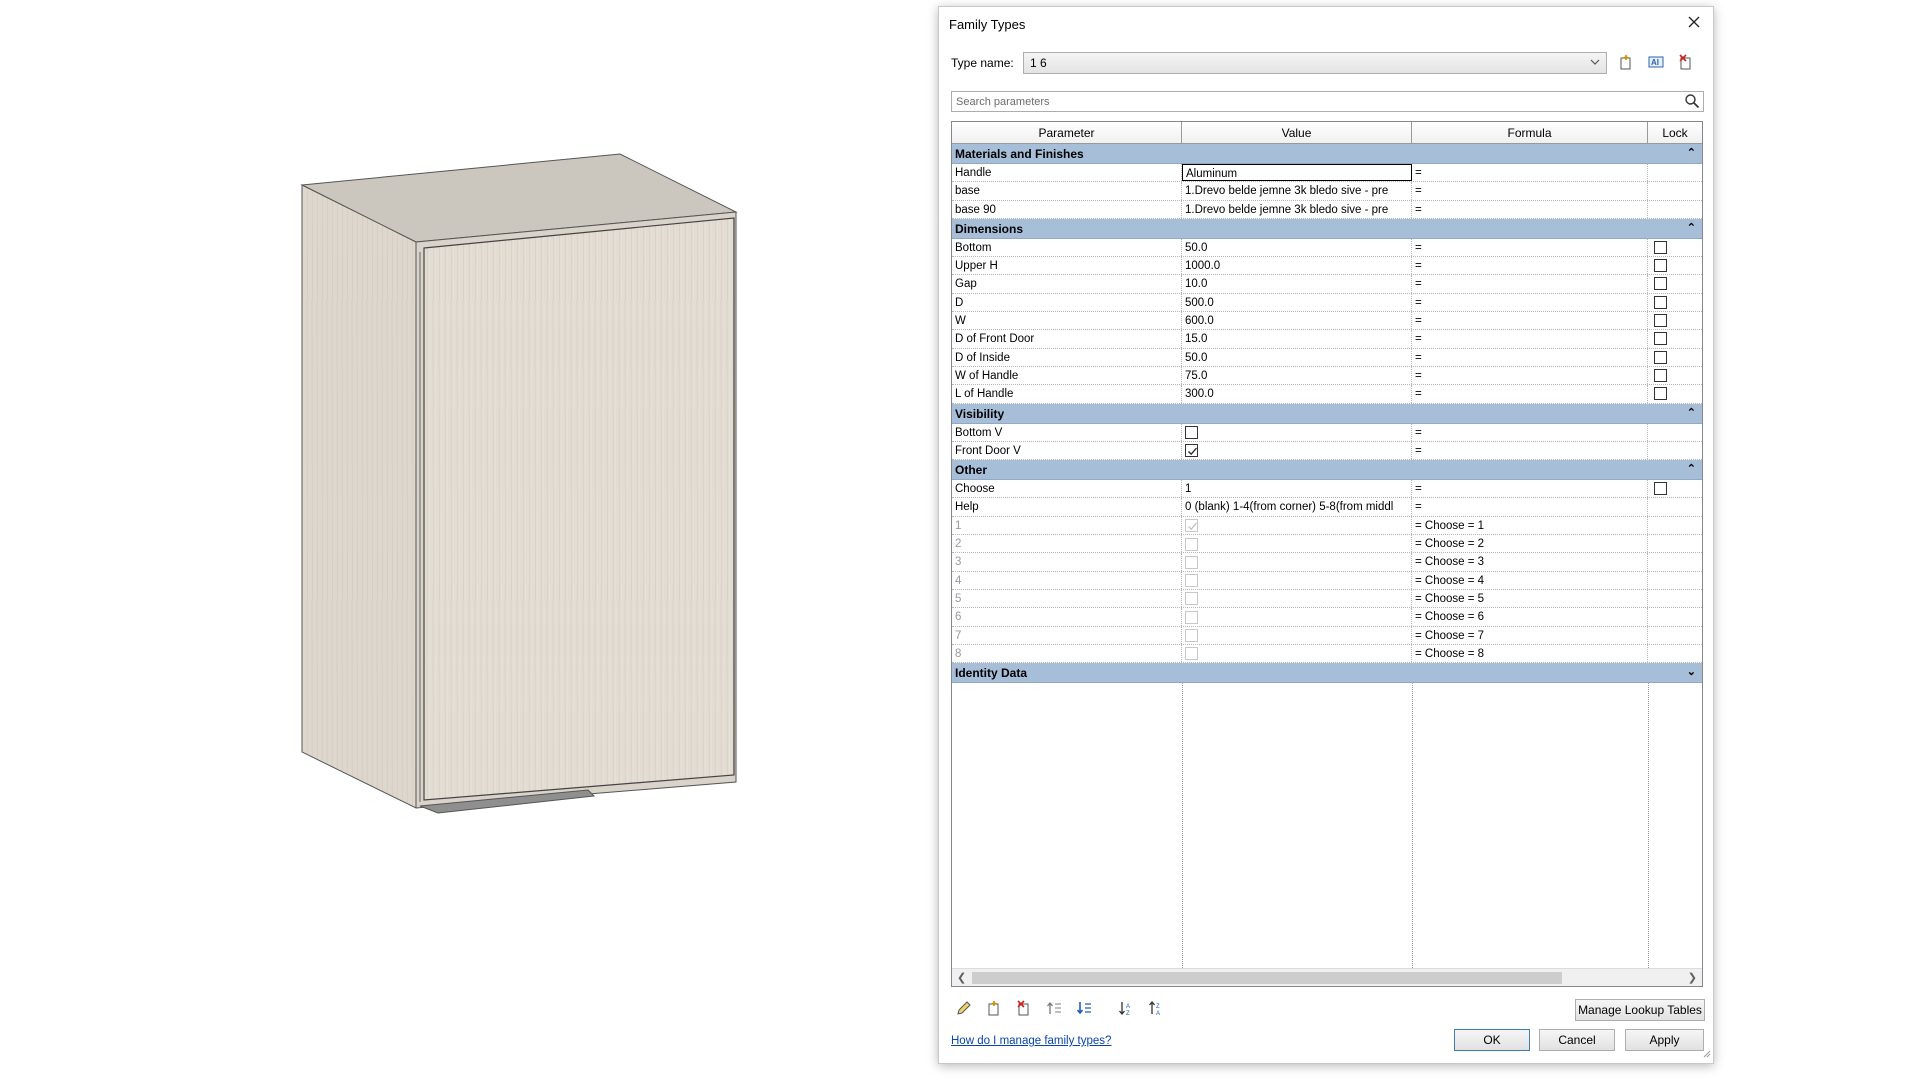 The height and width of the screenshot is (1080, 1920). What do you see at coordinates (1327, 228) in the screenshot?
I see `group-header: Dimensions ⌃` at bounding box center [1327, 228].